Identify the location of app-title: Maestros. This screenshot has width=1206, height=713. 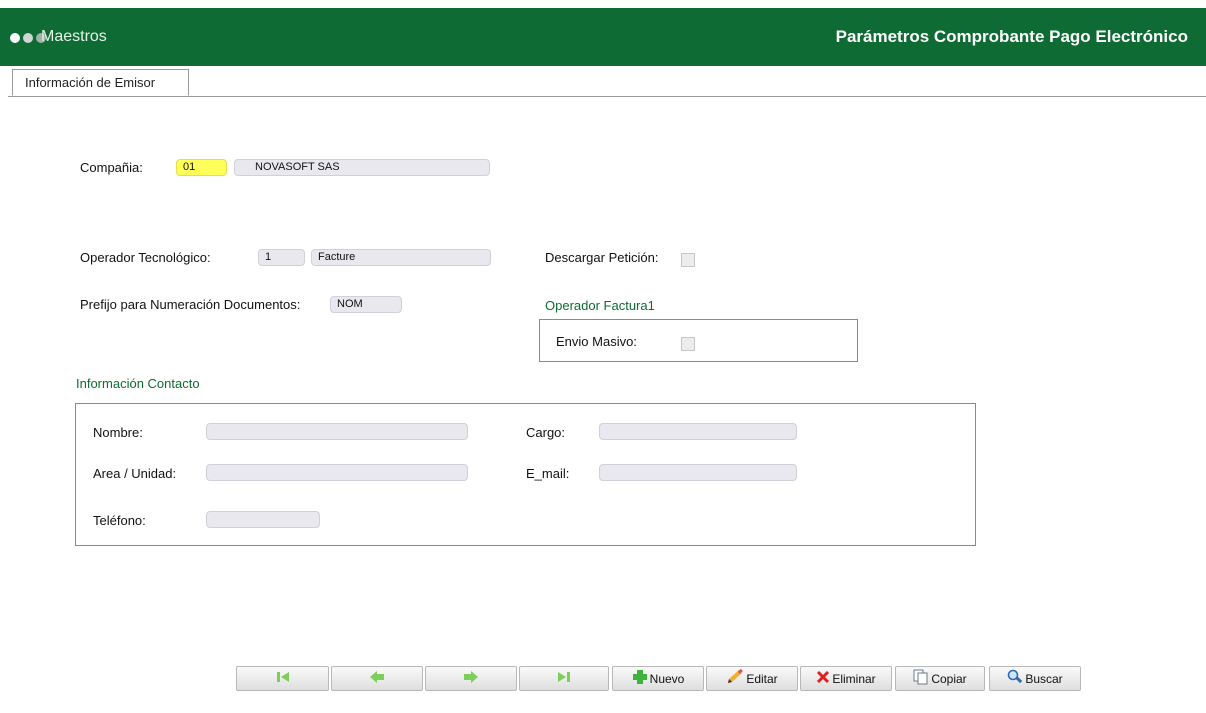
(74, 36).